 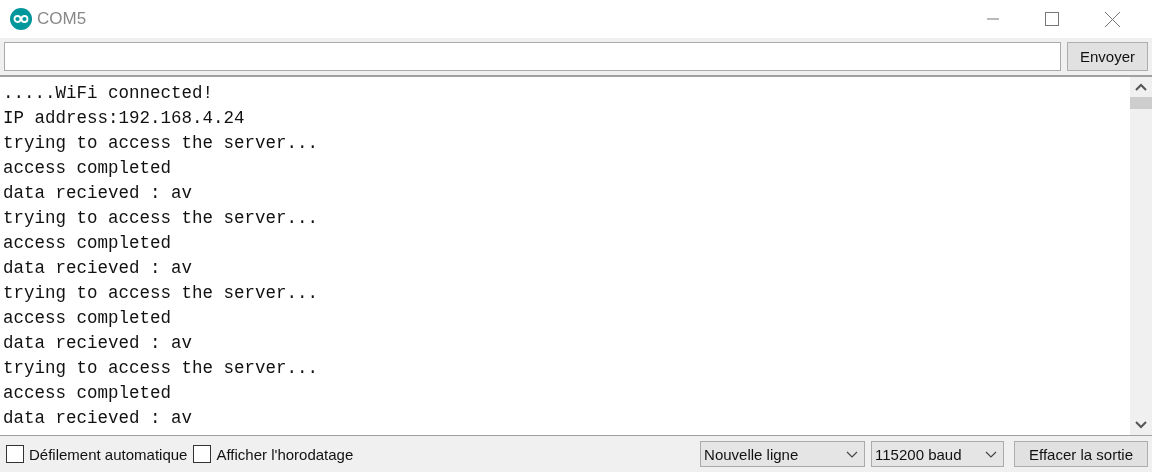 I want to click on close-icon, so click(x=1112, y=19).